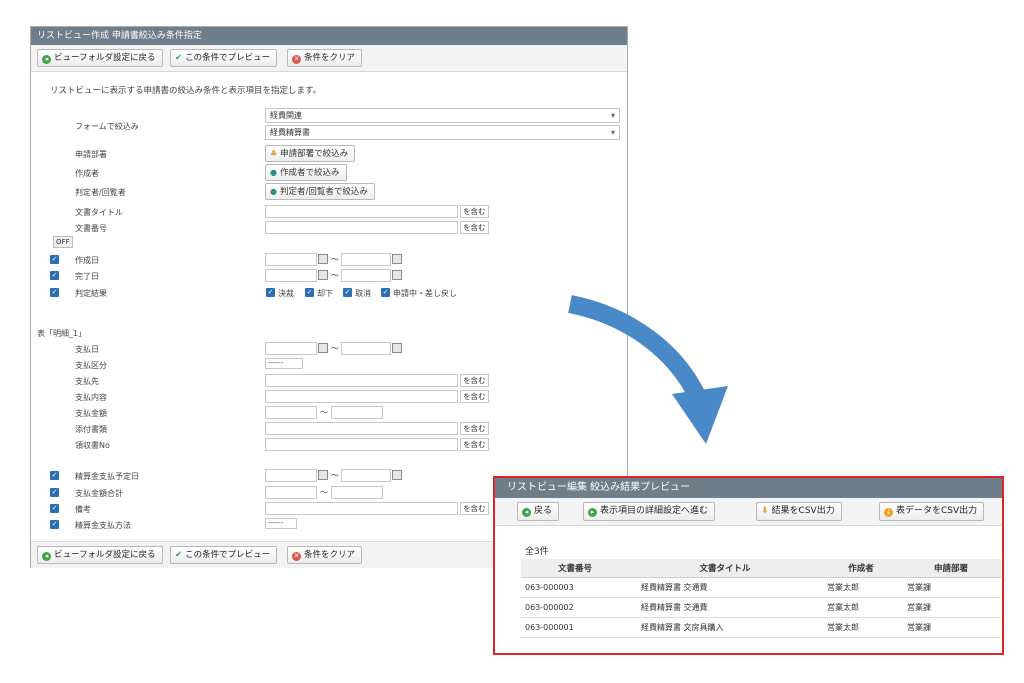  Describe the element at coordinates (291, 275) in the screenshot. I see `completed-from-input` at that location.